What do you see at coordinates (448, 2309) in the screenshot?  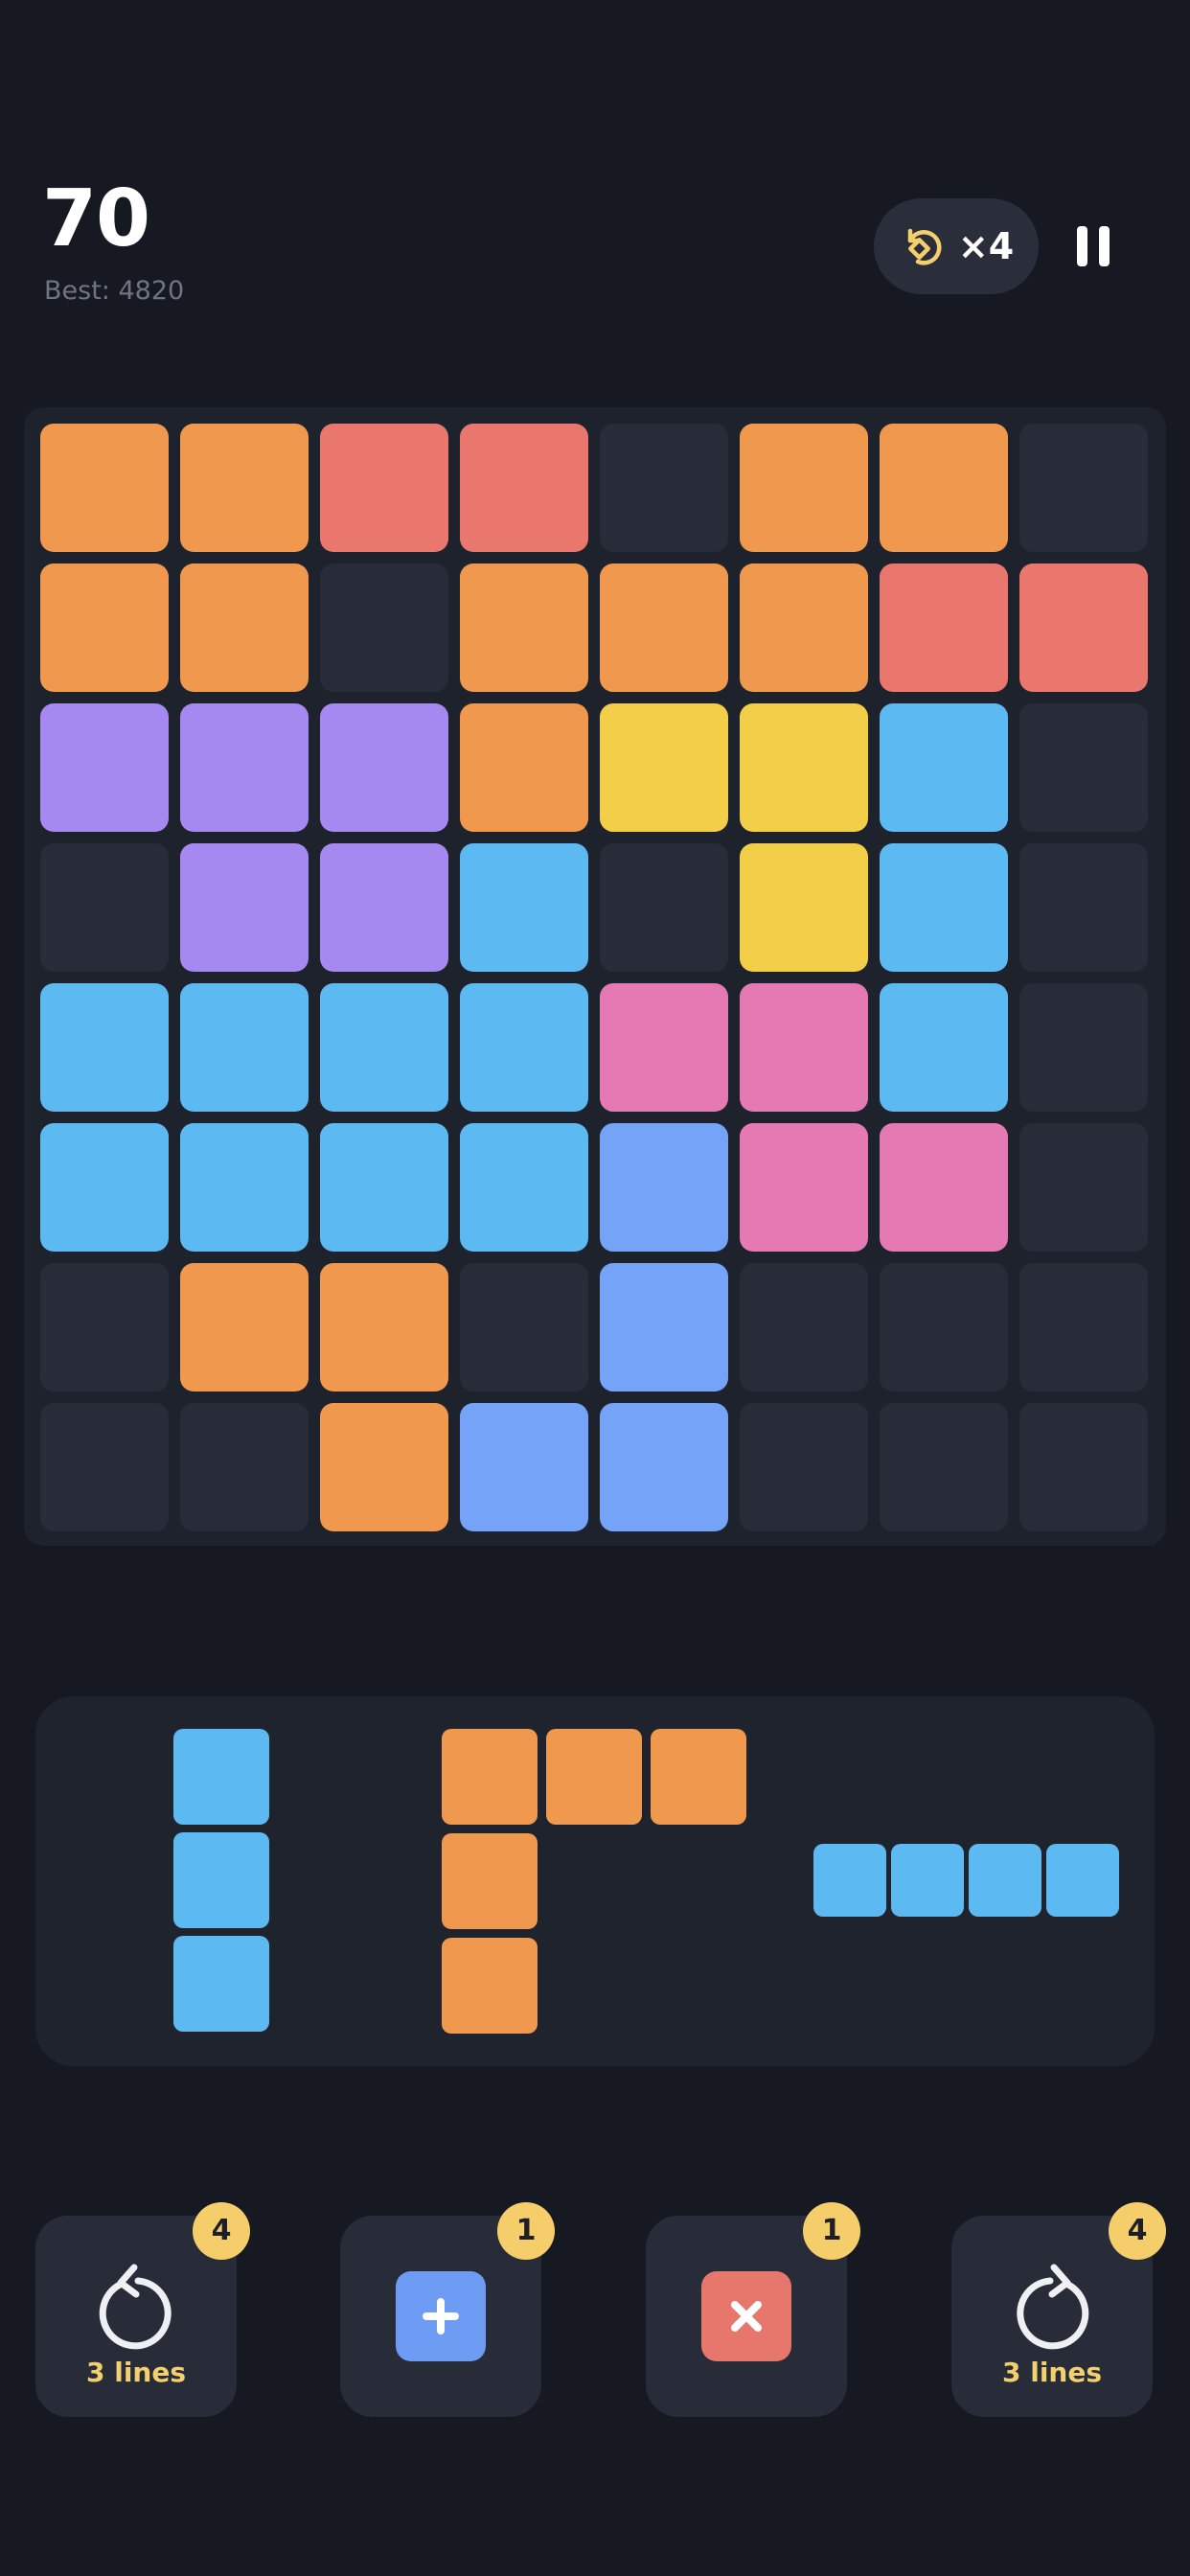 I see `add-block-button: 1` at bounding box center [448, 2309].